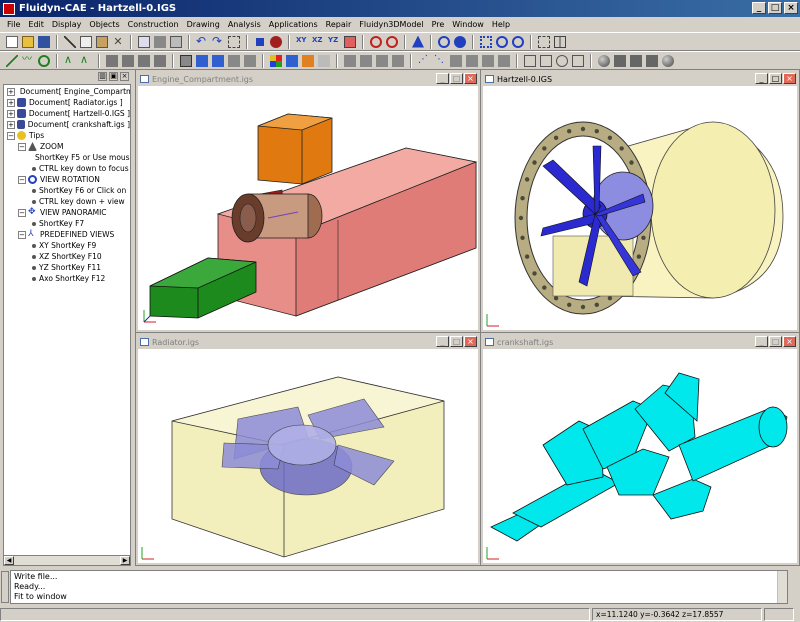 This screenshot has height=622, width=800. I want to click on split-icon, so click(456, 60).